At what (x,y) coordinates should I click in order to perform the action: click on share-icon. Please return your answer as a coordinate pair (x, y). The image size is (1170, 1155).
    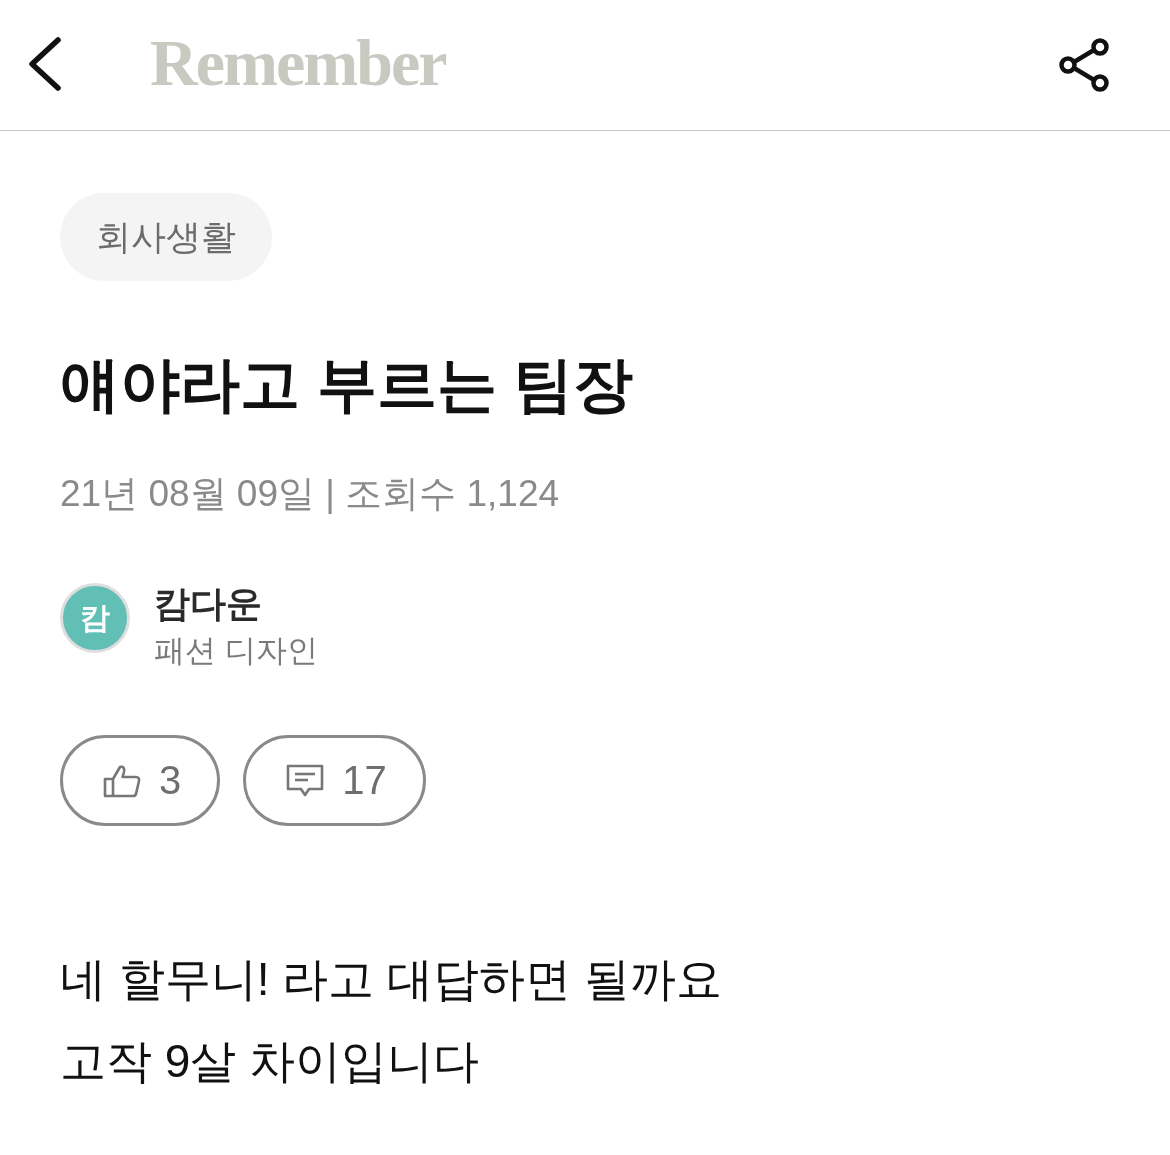
    Looking at the image, I should click on (1084, 65).